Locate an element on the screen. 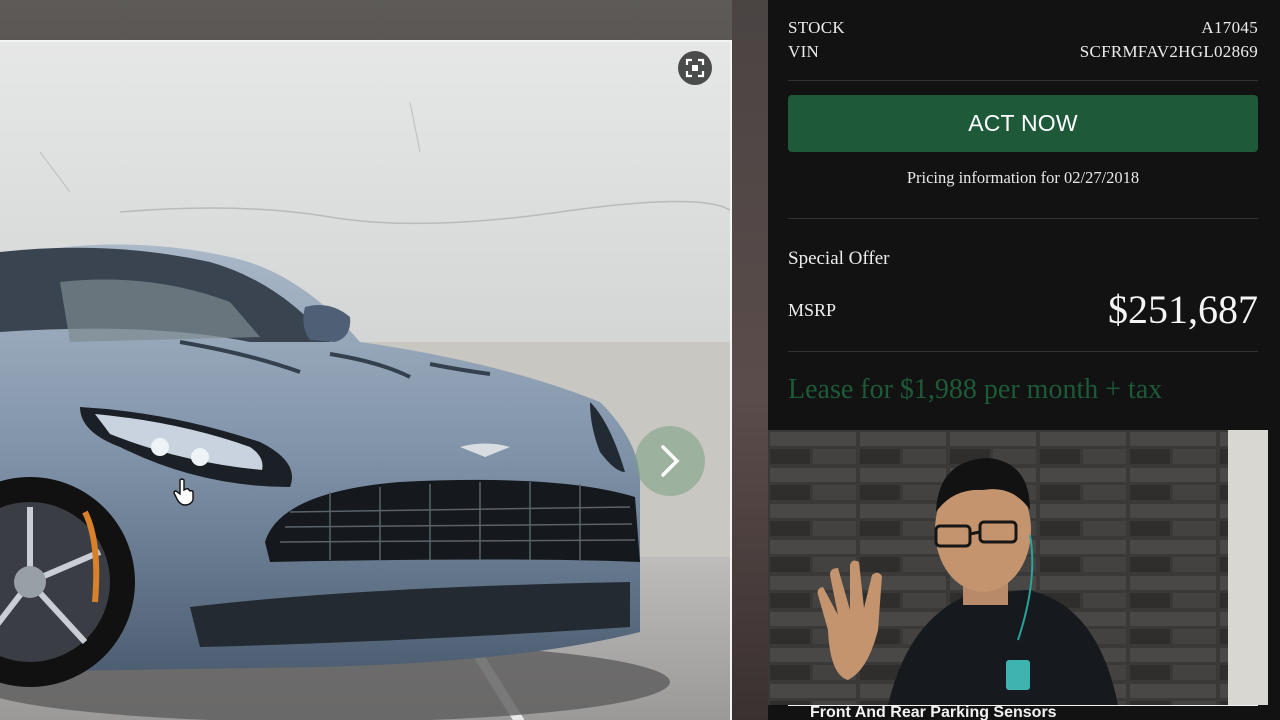 The width and height of the screenshot is (1280, 720). vin-value: SCFRMFAV2HGL02869 is located at coordinates (1168, 51).